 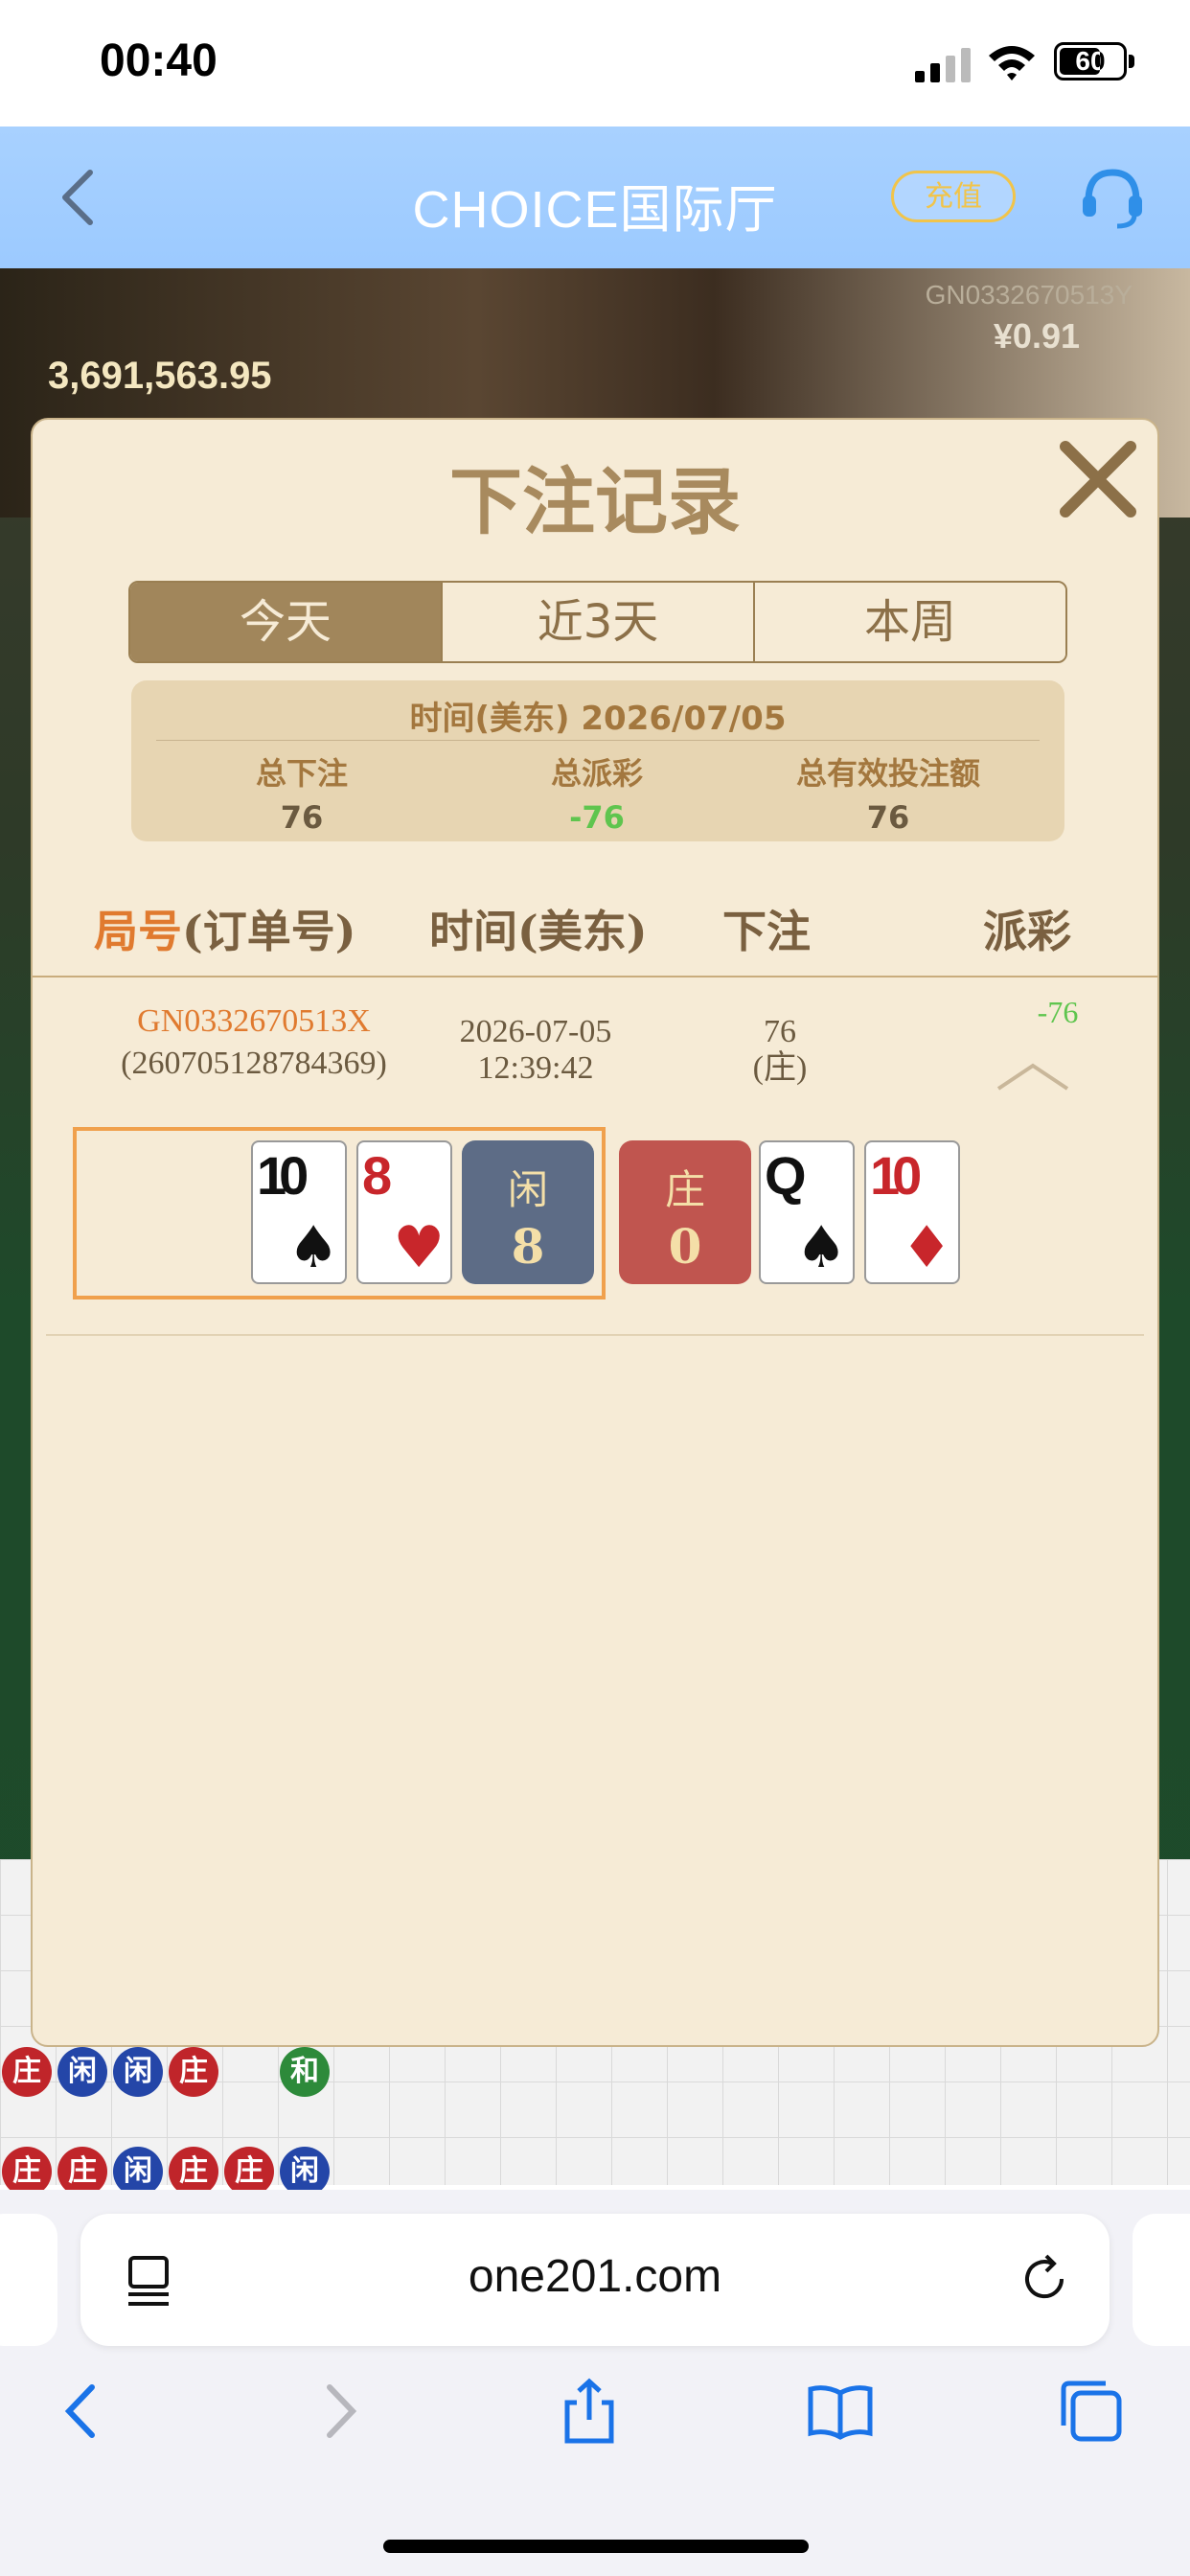 I want to click on date-range-tabs: 今天 近3天 本周, so click(x=598, y=622).